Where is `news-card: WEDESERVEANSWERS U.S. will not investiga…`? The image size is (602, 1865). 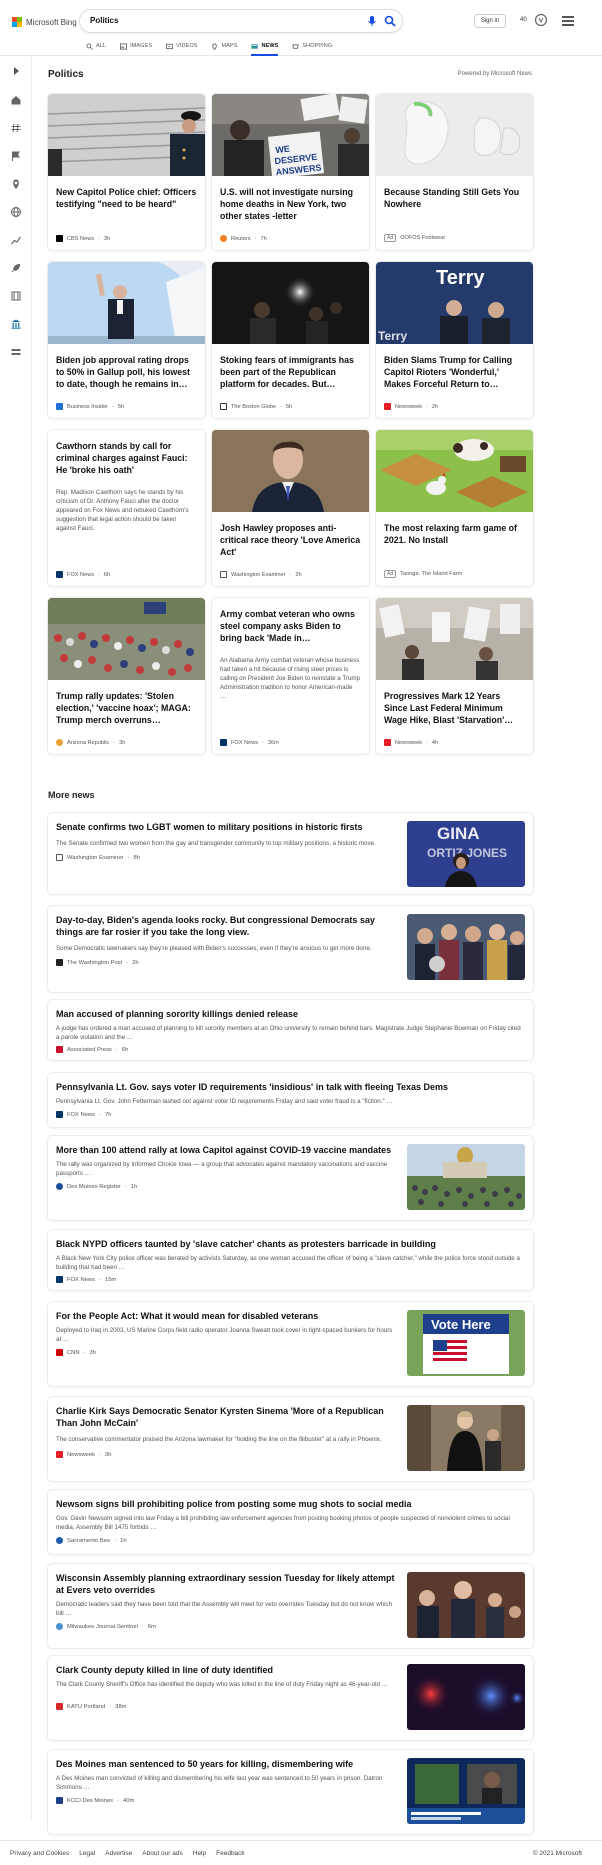 news-card: WEDESERVEANSWERS U.S. will not investiga… is located at coordinates (290, 172).